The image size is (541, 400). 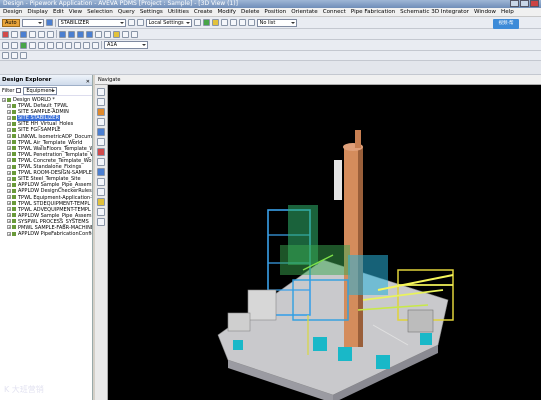 I want to click on paste-icon, so click(x=23, y=34).